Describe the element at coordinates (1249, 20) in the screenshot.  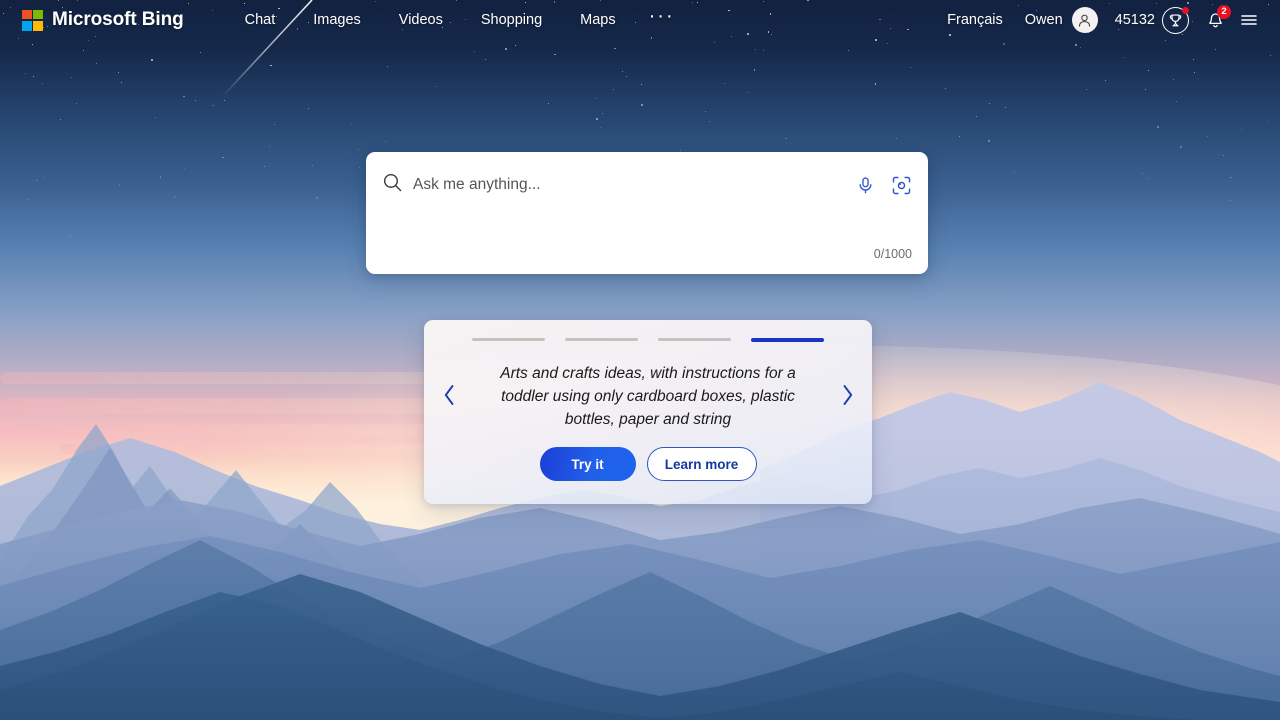
I see `hamburger-menu-icon` at that location.